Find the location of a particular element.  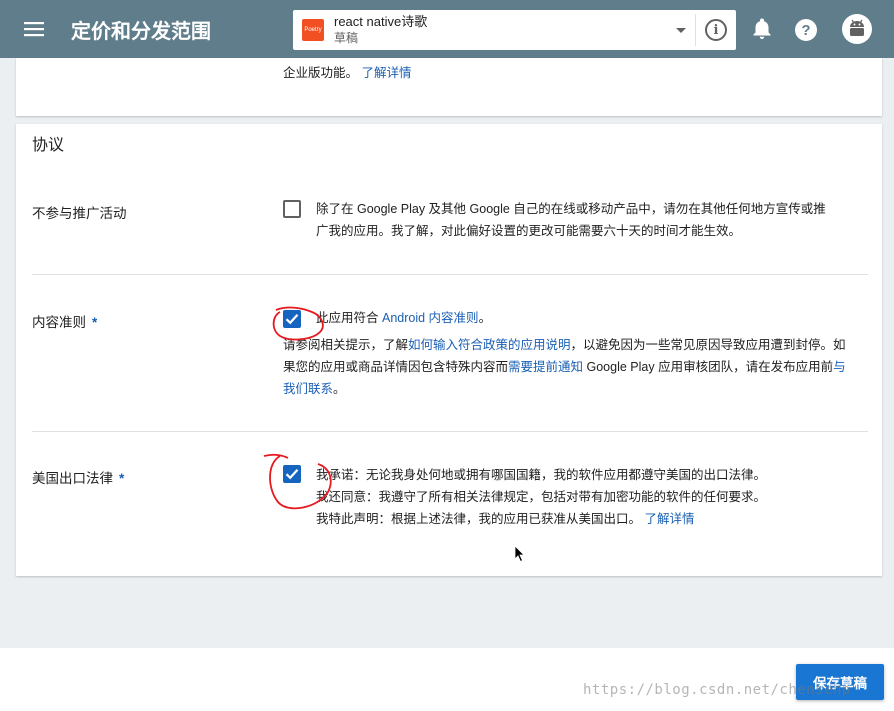

note-line2-post: Google Play 应用审核团队，请在发布应用前 is located at coordinates (708, 367).